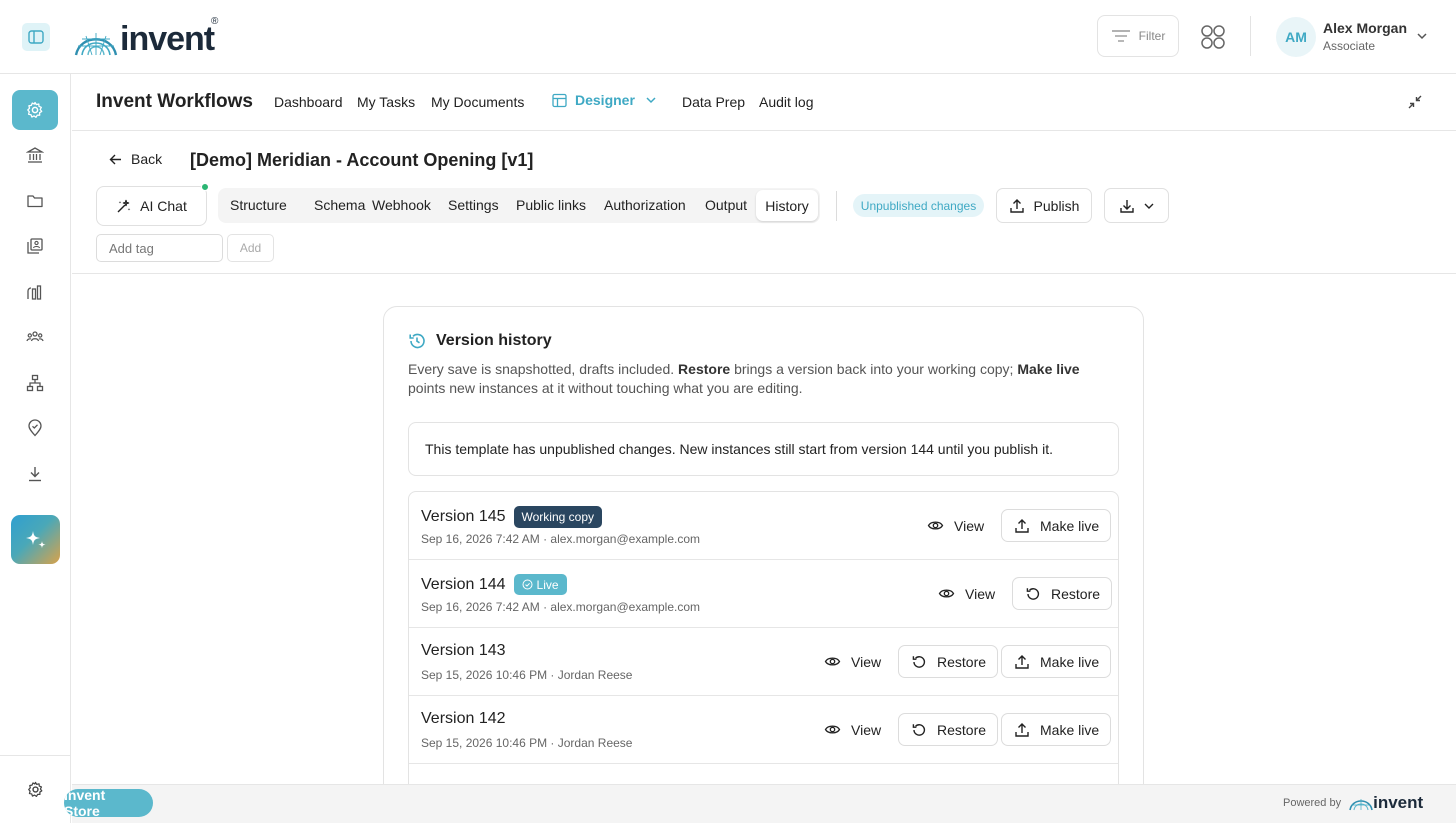 Image resolution: width=1456 pixels, height=823 pixels. What do you see at coordinates (547, 584) in the screenshot?
I see `live-badge-label: Live` at bounding box center [547, 584].